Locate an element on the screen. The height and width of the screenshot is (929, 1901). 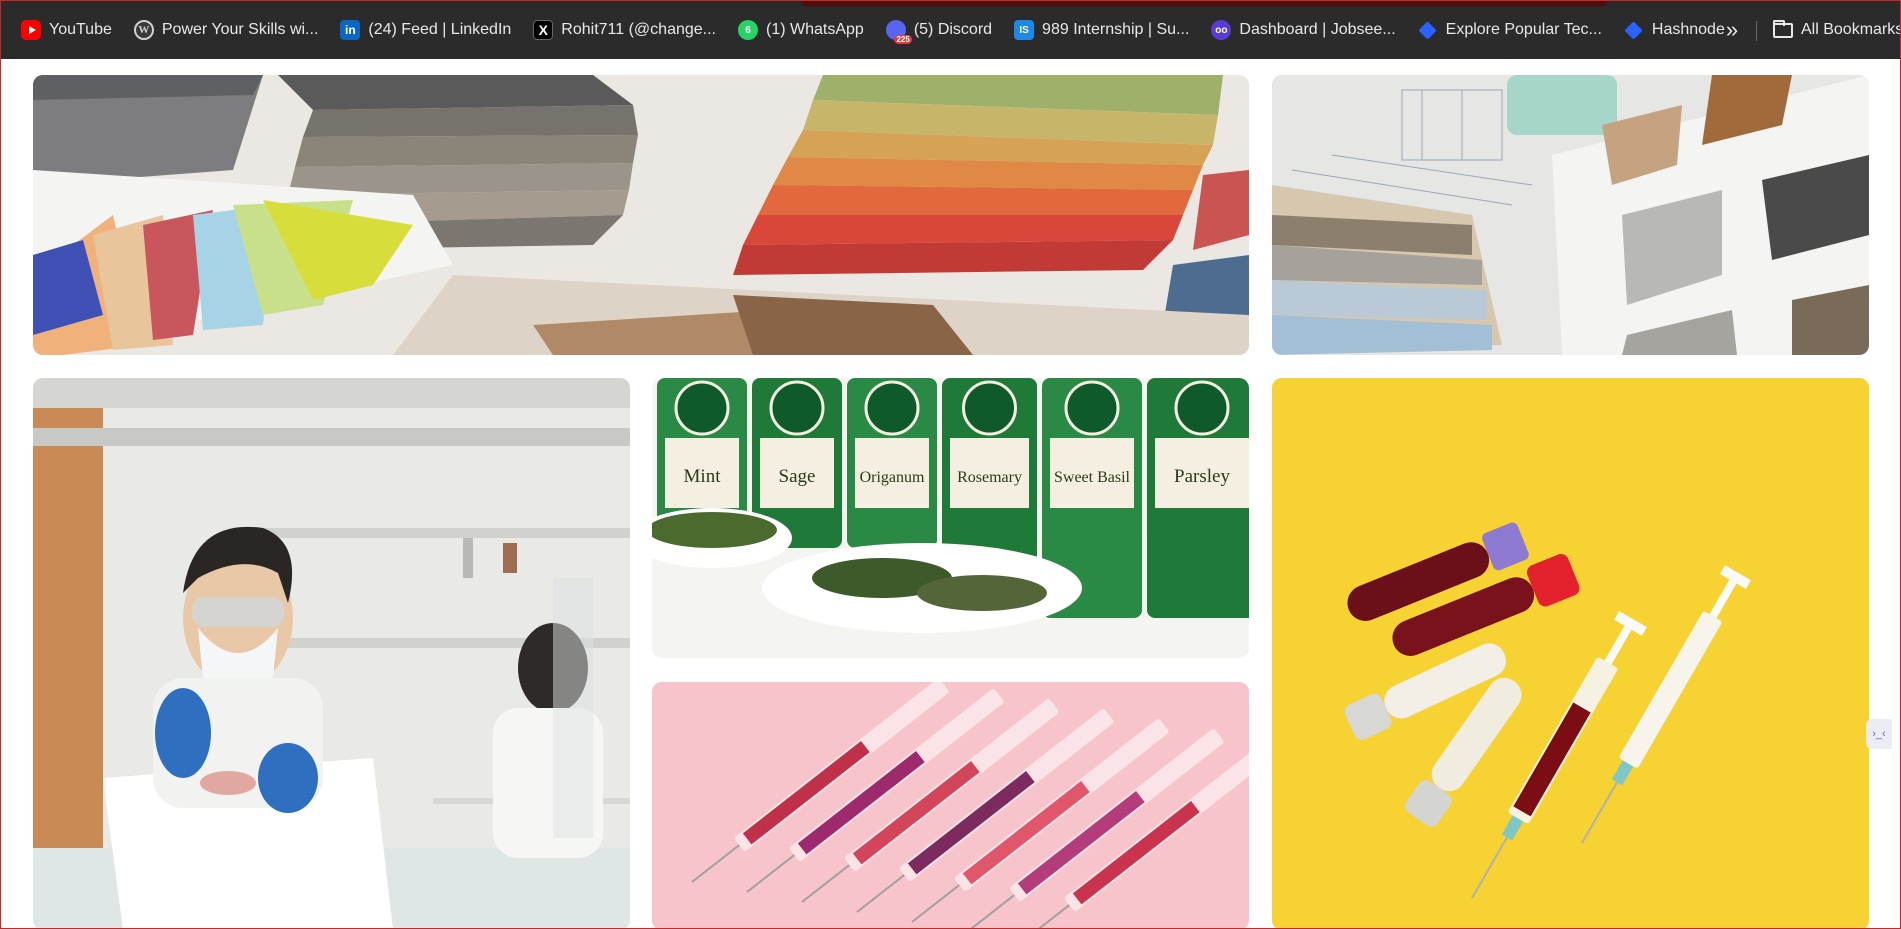
spice-jar-label: Parsley is located at coordinates (1202, 476).